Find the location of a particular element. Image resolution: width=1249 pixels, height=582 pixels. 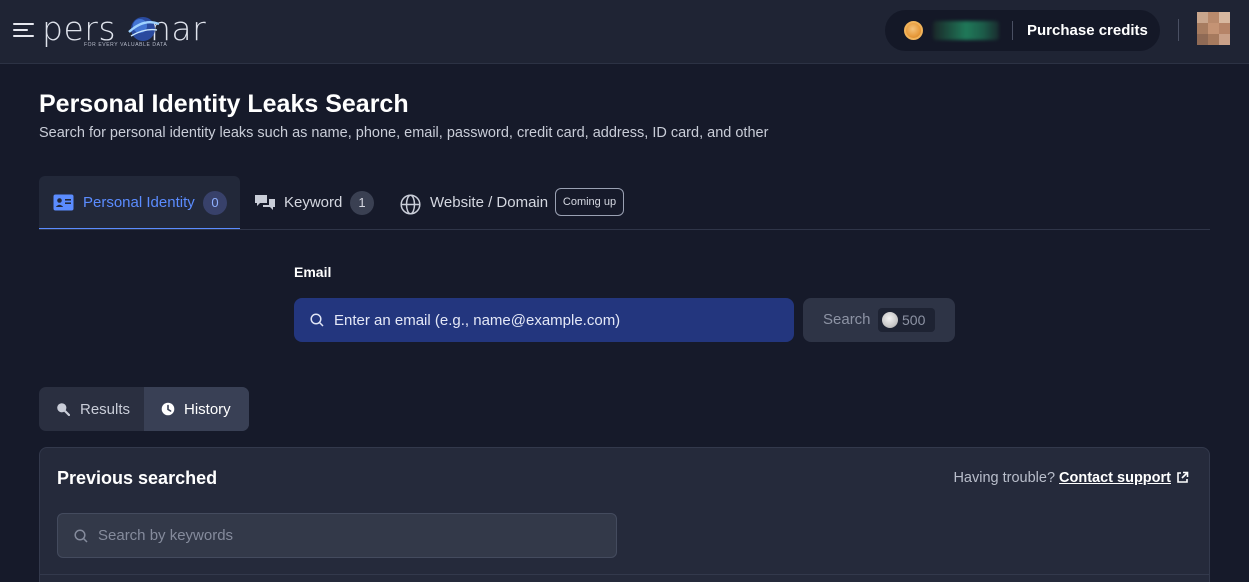

avatar is located at coordinates (1213, 28).